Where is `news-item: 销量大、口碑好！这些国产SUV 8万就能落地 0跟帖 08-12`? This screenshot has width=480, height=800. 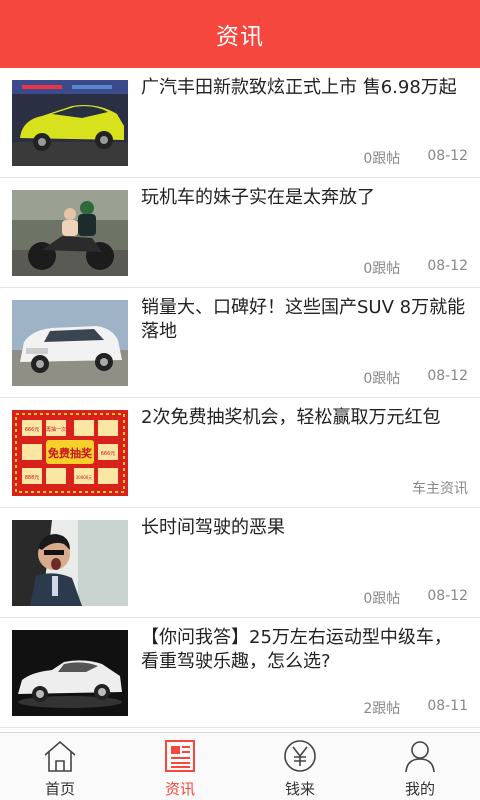
news-item: 销量大、口碑好！这些国产SUV 8万就能落地 0跟帖 08-12 is located at coordinates (240, 343).